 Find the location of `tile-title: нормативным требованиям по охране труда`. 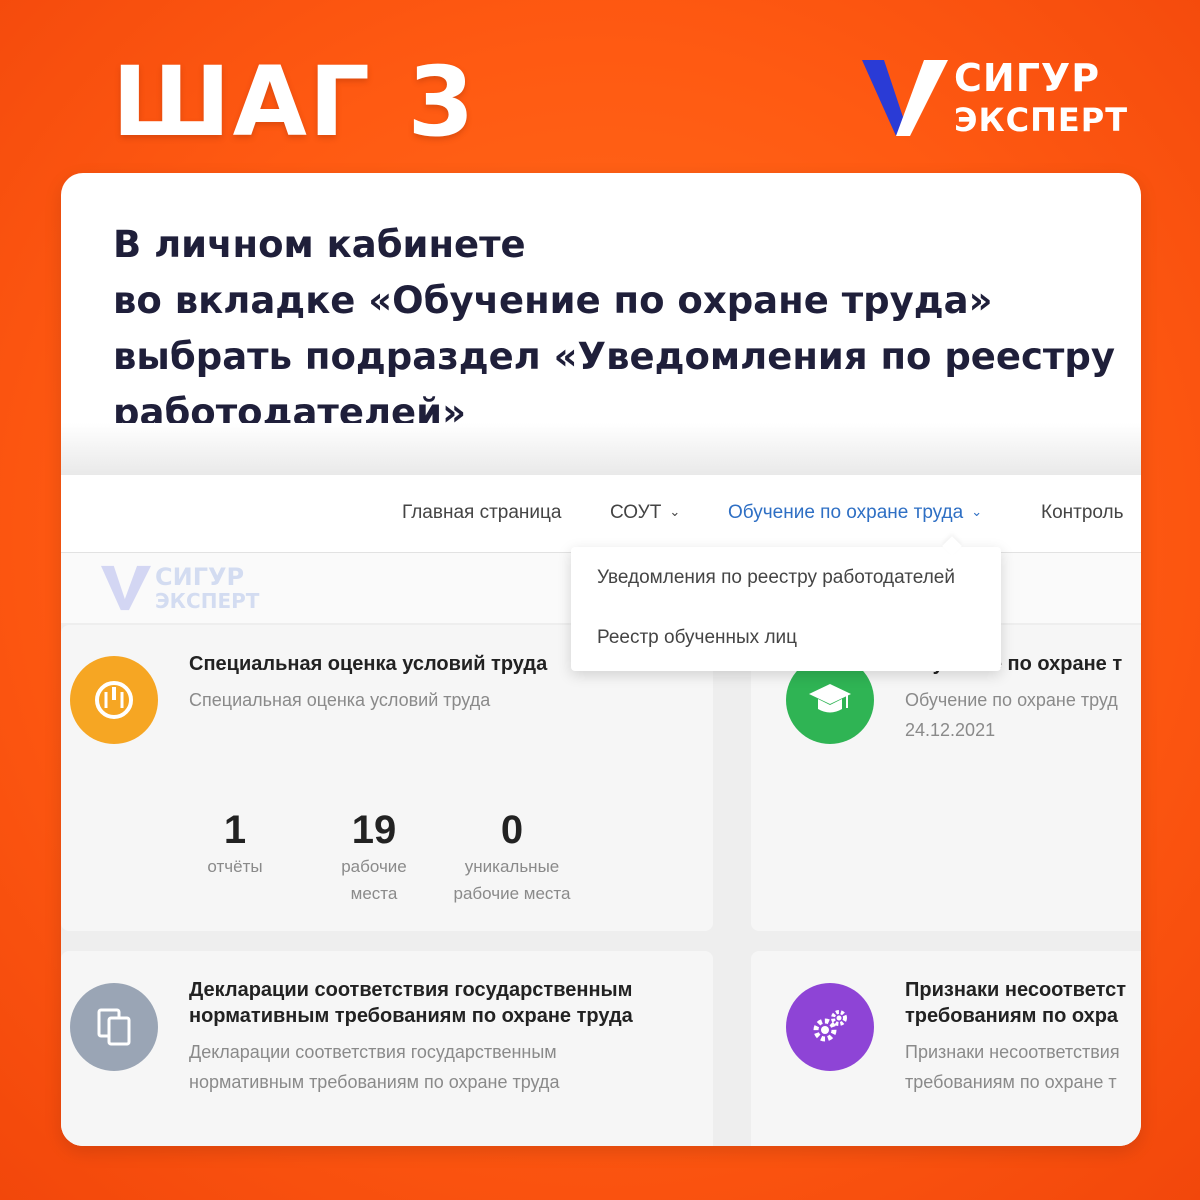

tile-title: нормативным требованиям по охране труда is located at coordinates (411, 1016).